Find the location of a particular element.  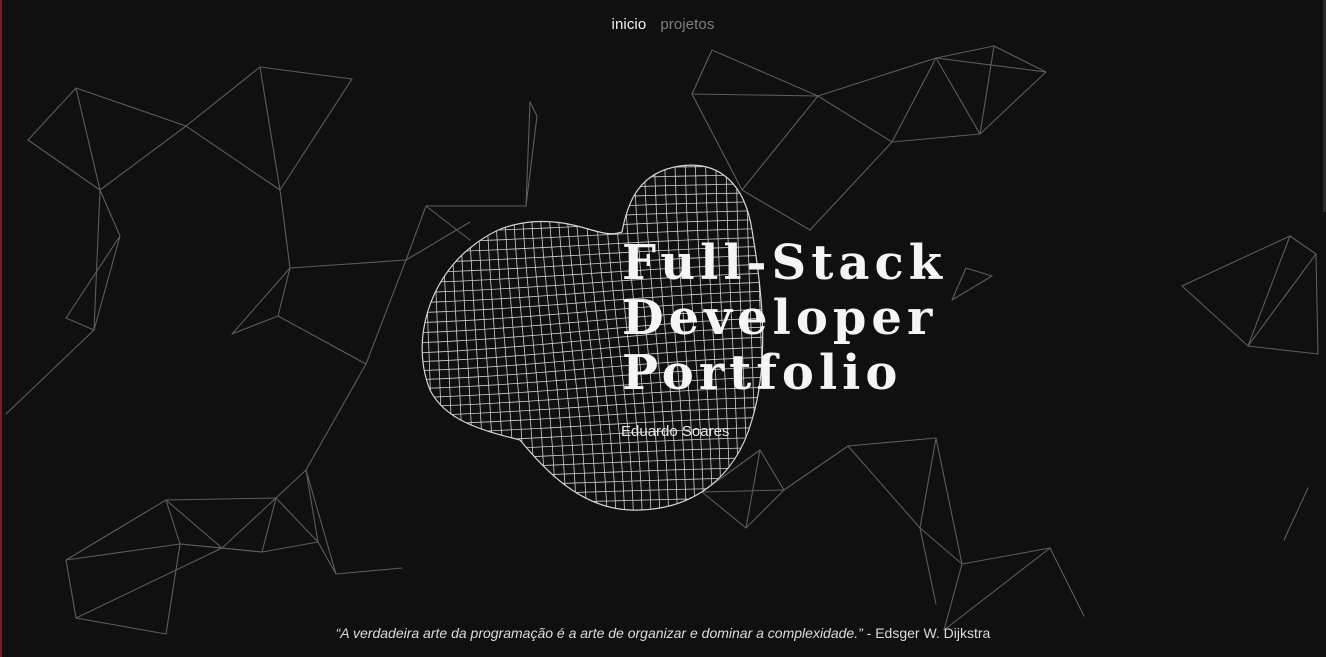

quote-attribution: - Edsger W. Dijkstra is located at coordinates (928, 633).